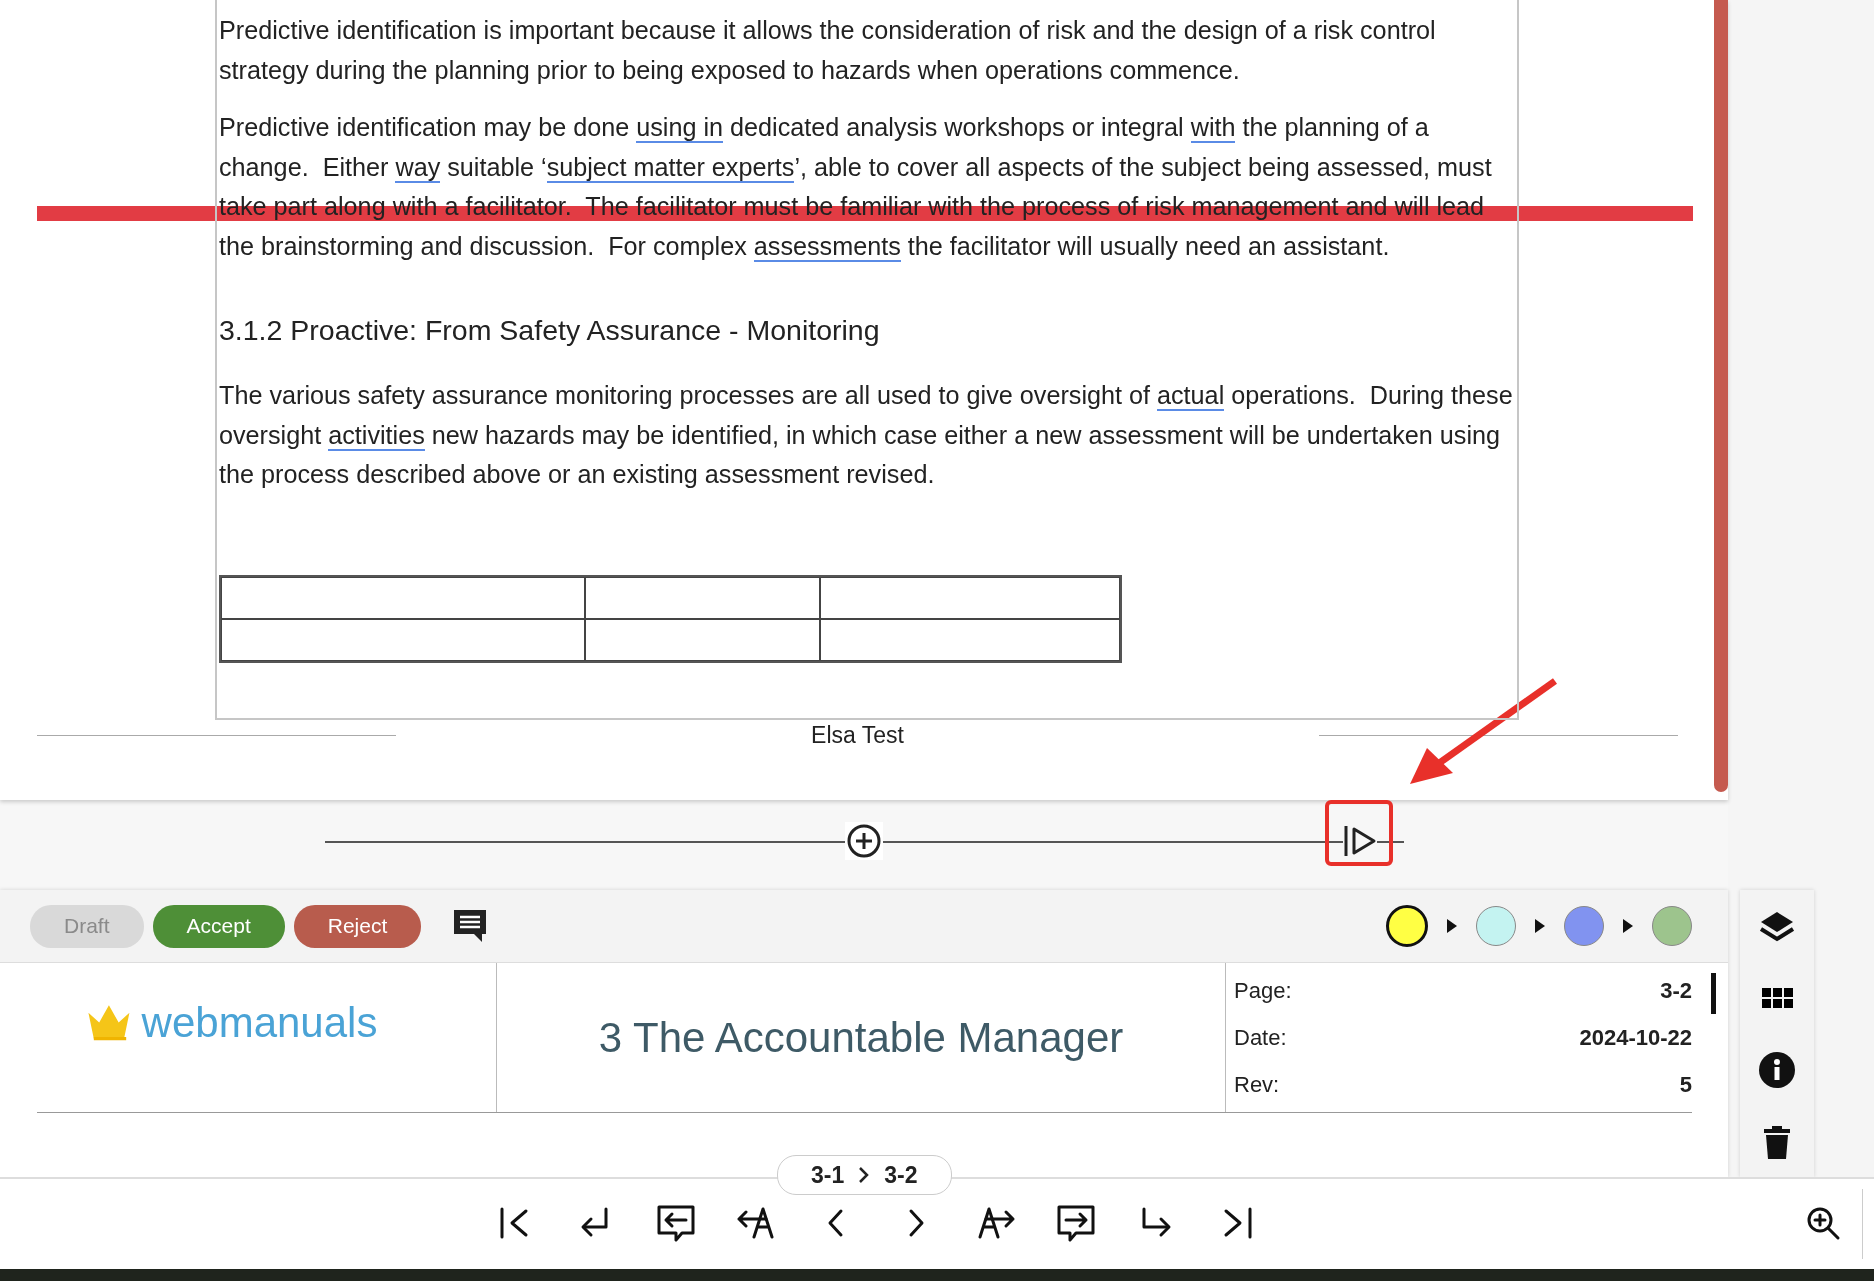 This screenshot has width=1874, height=1281. What do you see at coordinates (1823, 1223) in the screenshot?
I see `zoom-icon` at bounding box center [1823, 1223].